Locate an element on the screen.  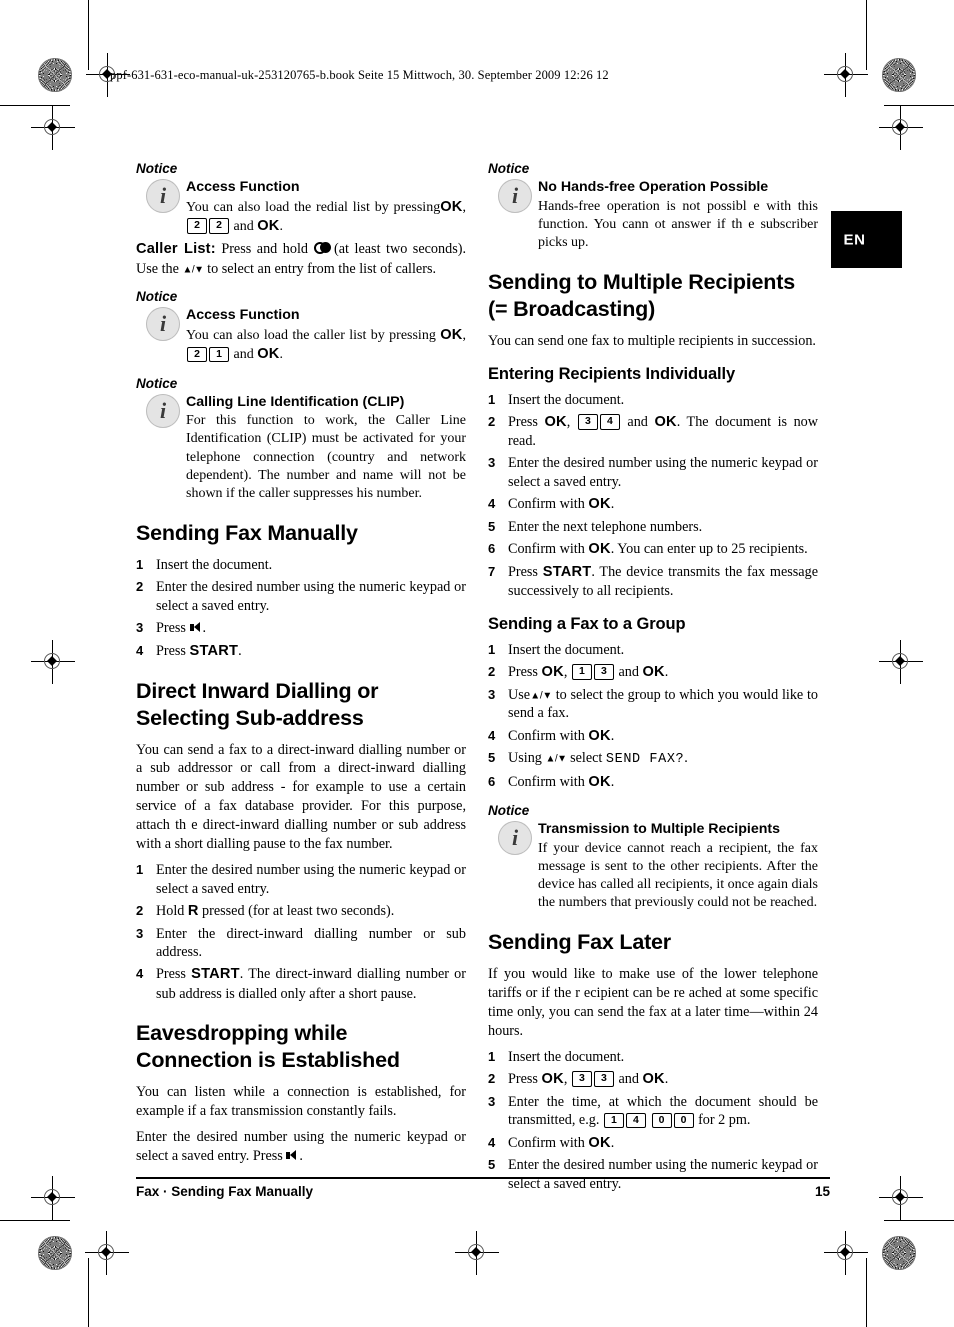
crop-line-top-right-v is located at coordinates (866, 35).